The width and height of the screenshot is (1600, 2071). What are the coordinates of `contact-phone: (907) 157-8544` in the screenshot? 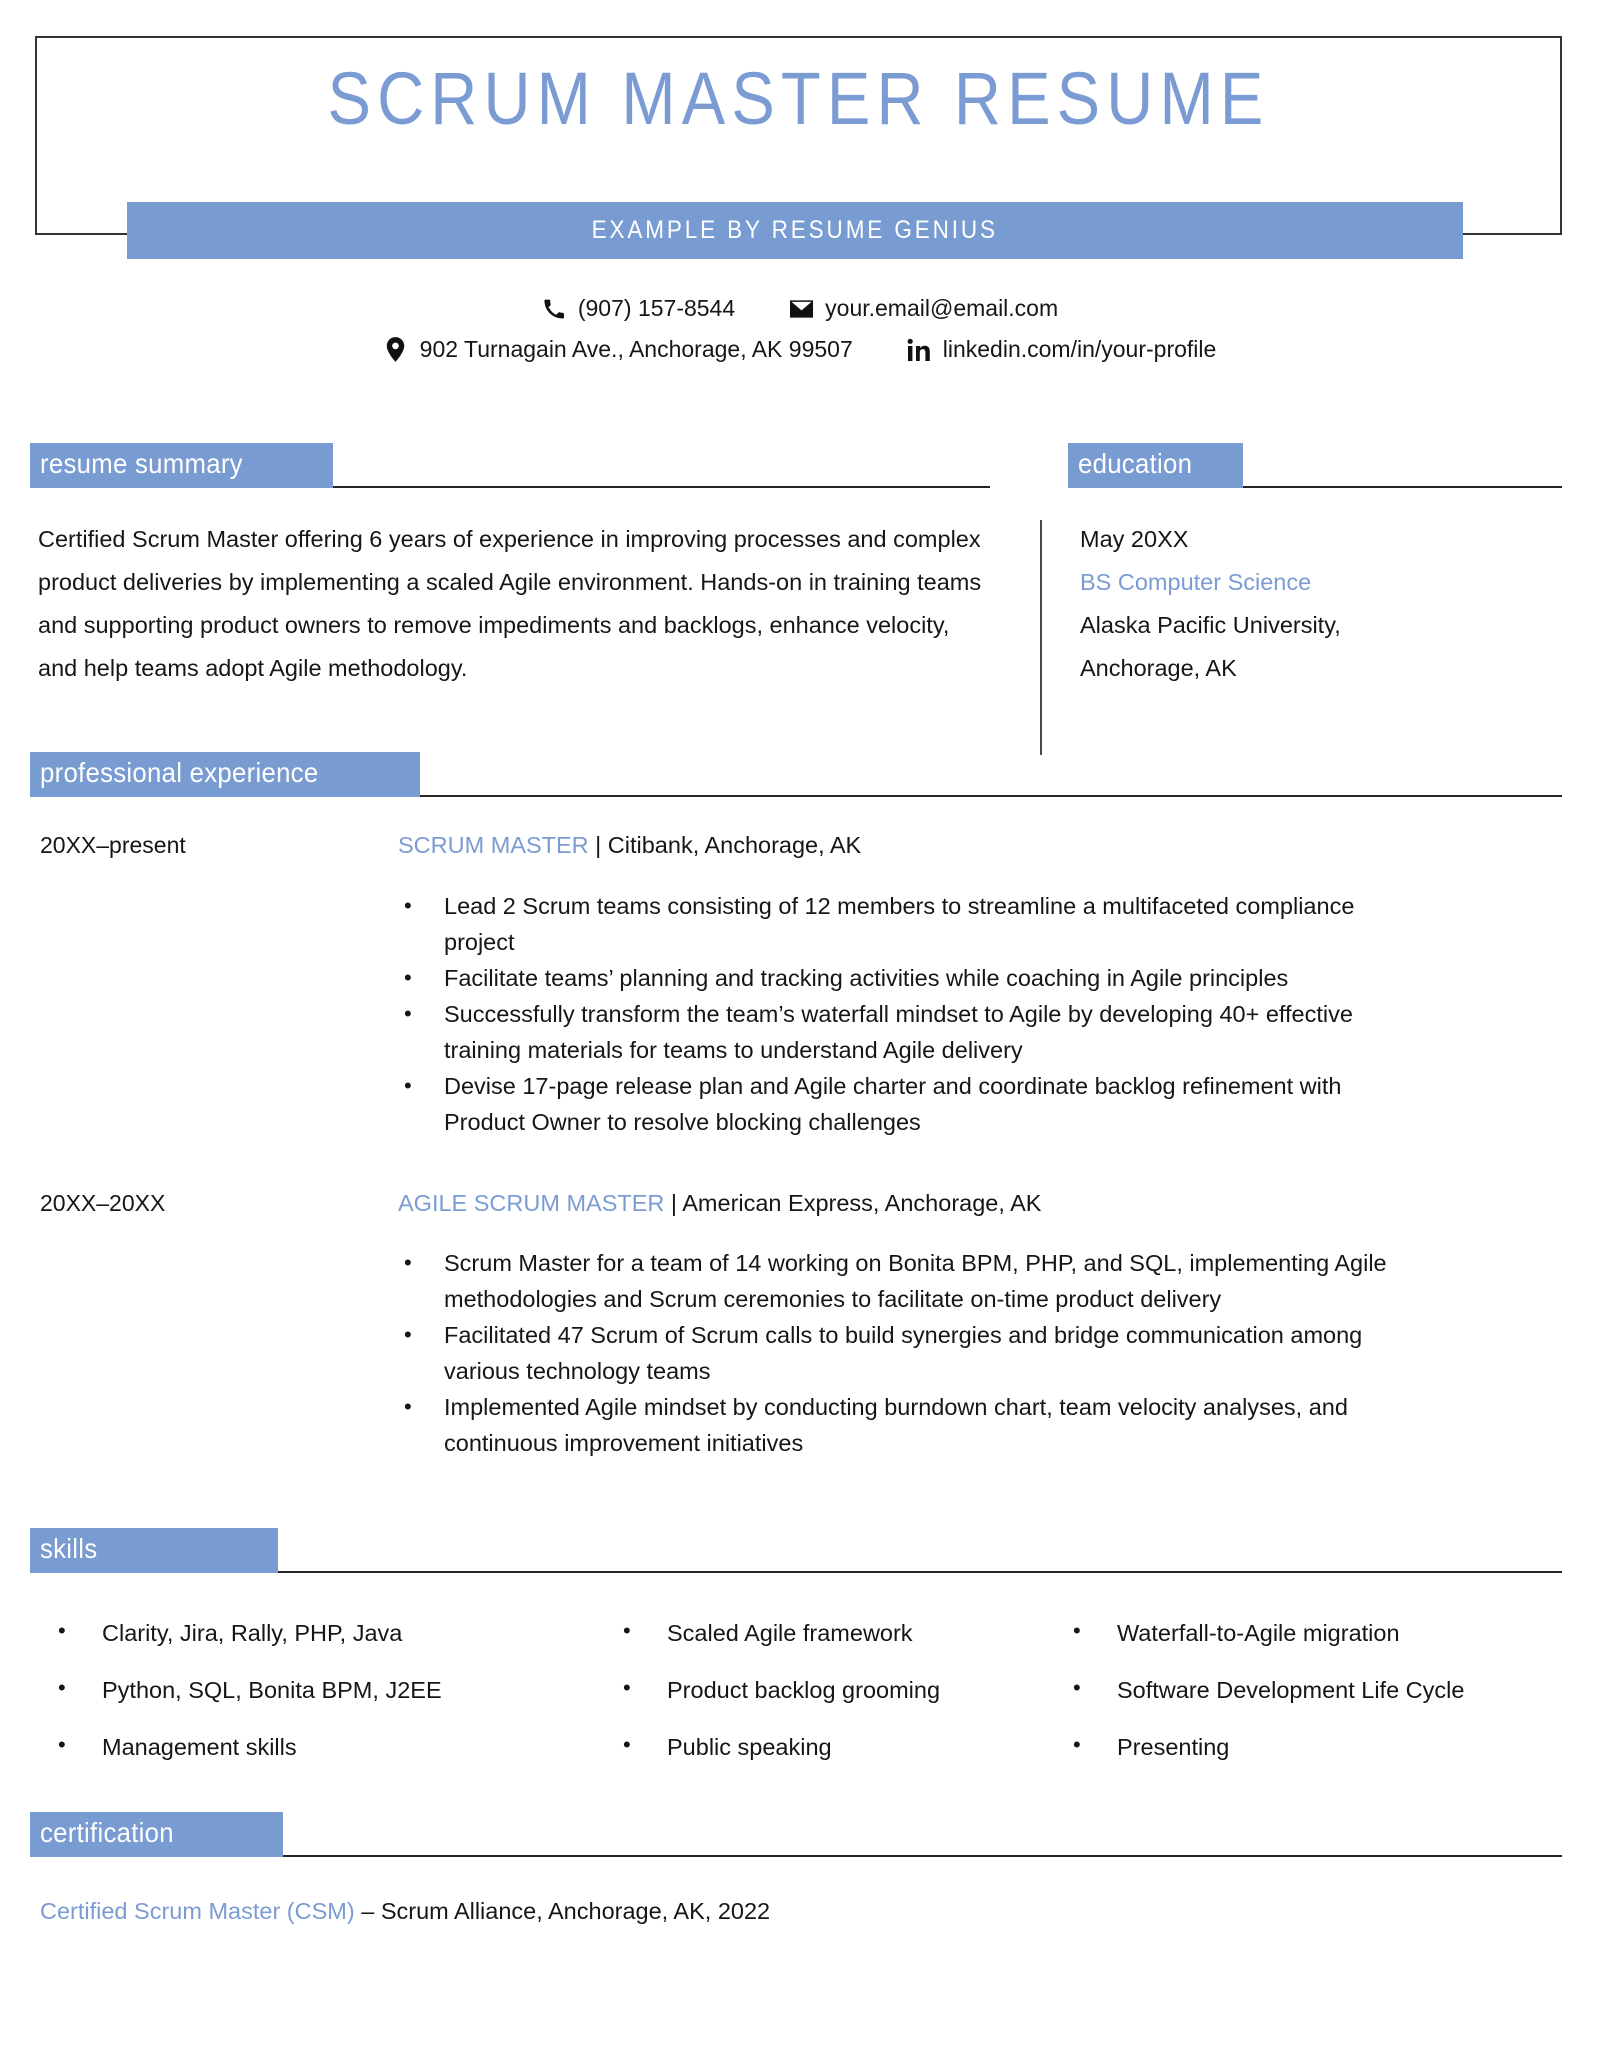 It's located at (638, 308).